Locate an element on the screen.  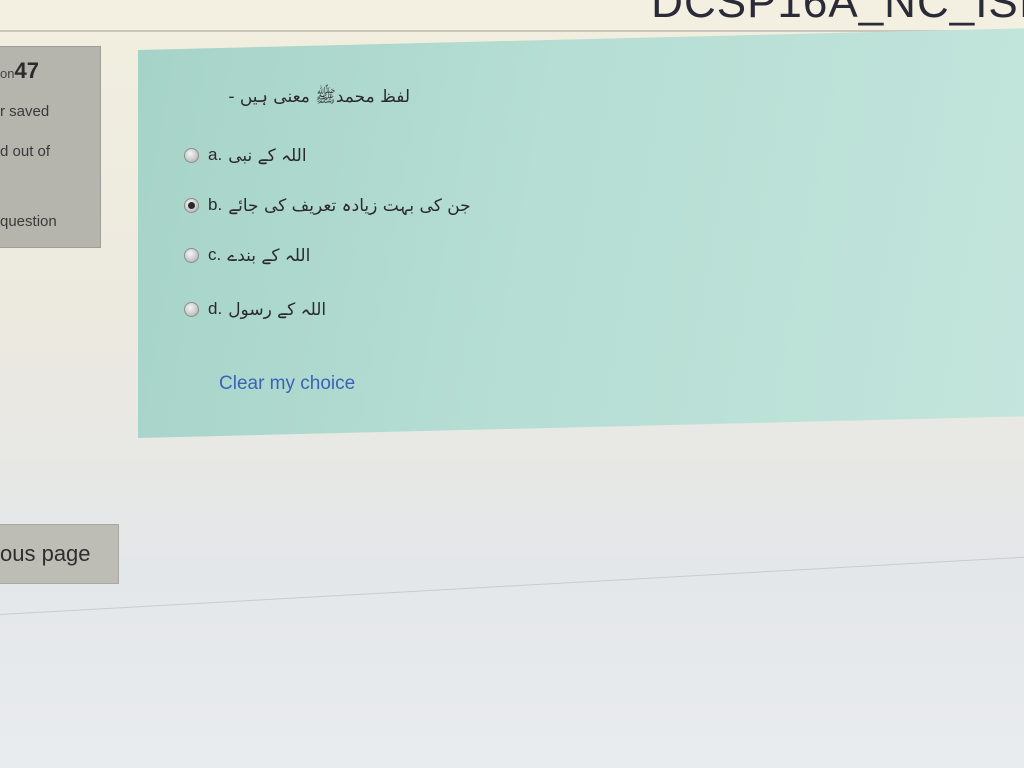
question-number: on47 is located at coordinates (19, 71).